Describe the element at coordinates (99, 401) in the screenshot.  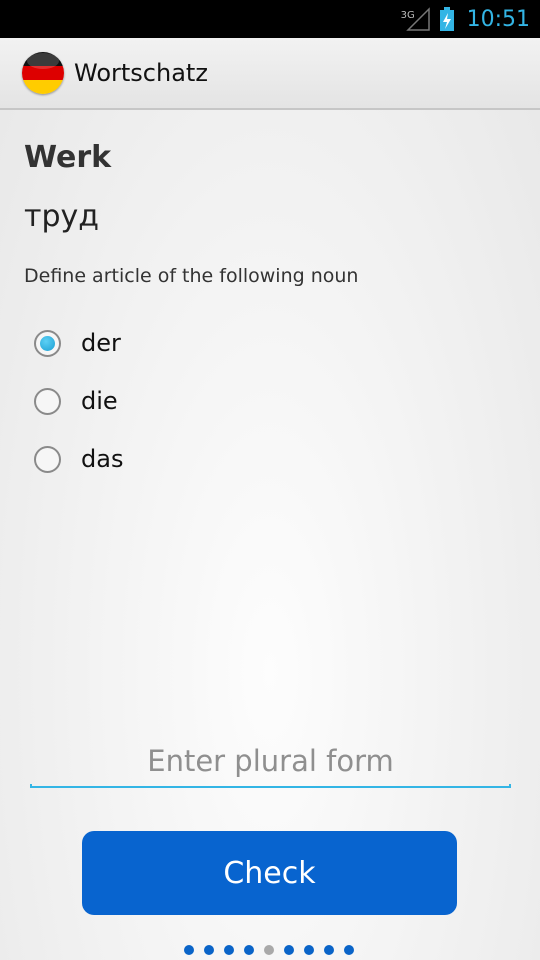
I see `article-label: die` at that location.